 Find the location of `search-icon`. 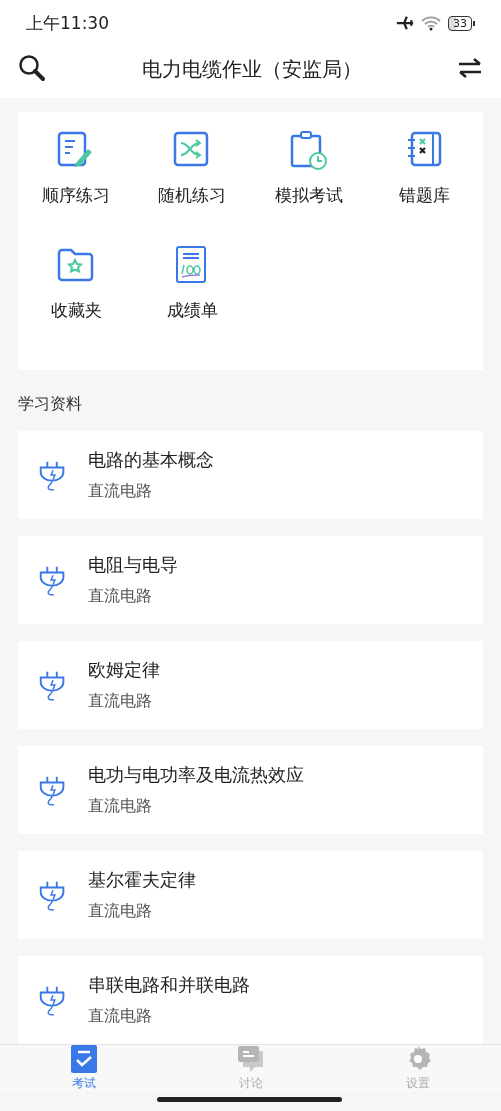

search-icon is located at coordinates (32, 67).